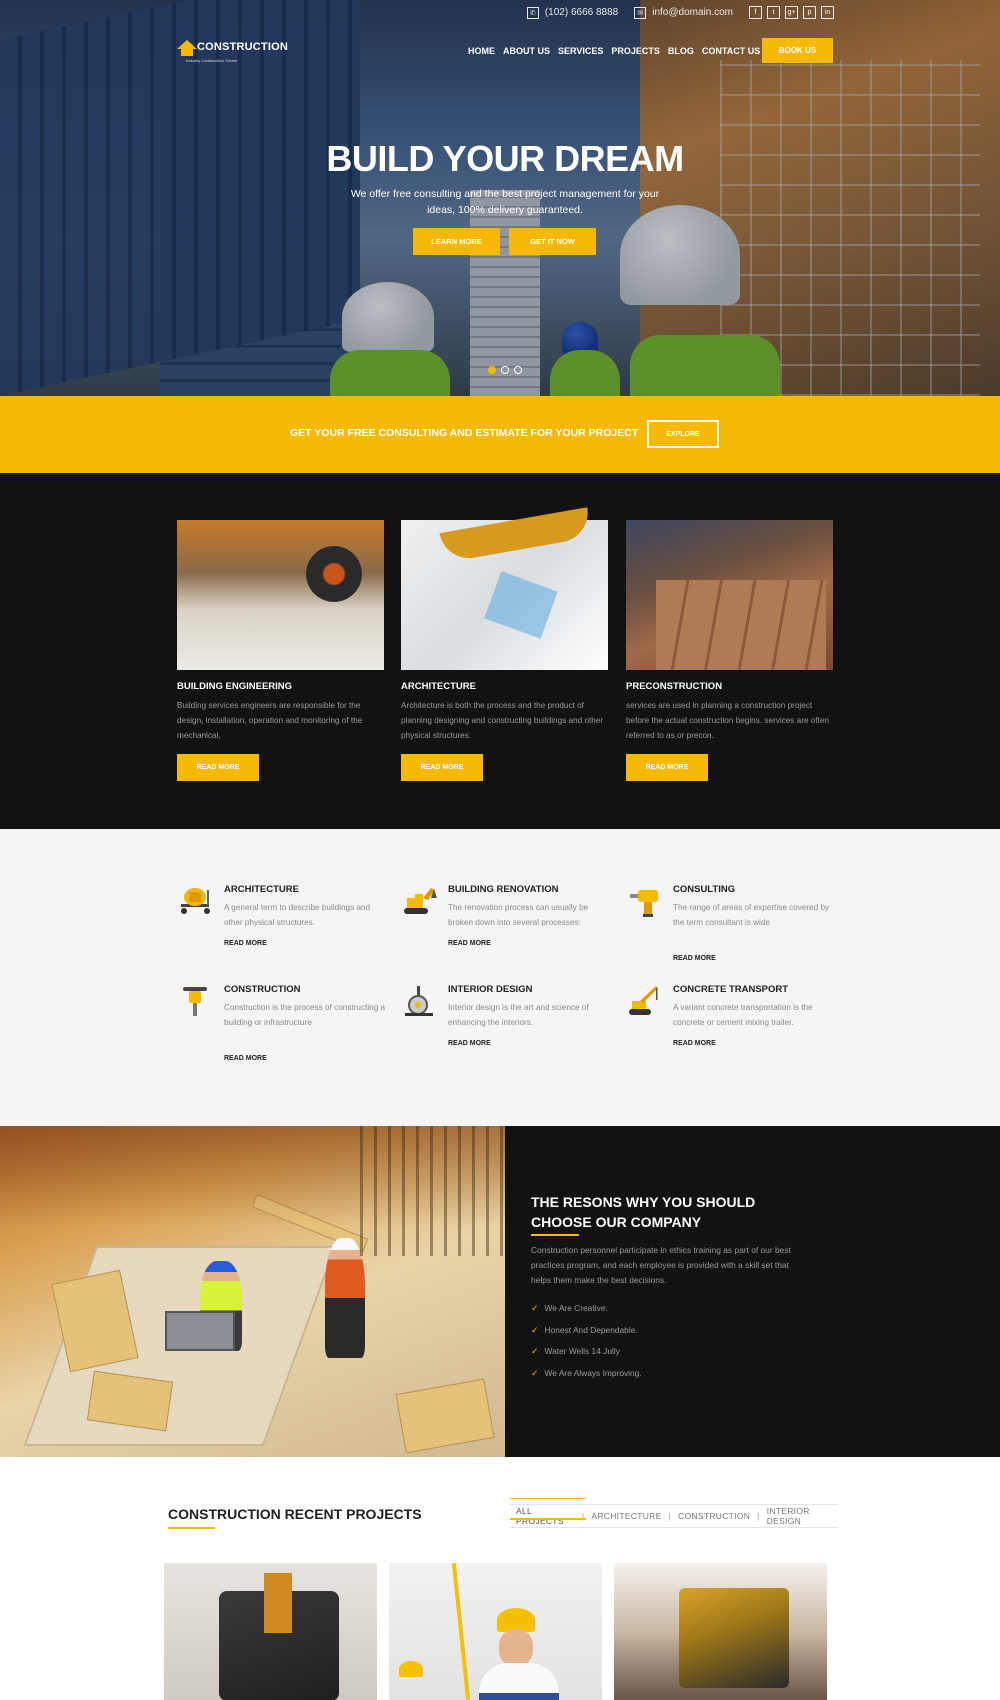 The image size is (1000, 1700). I want to click on mail-icon: ✉, so click(640, 12).